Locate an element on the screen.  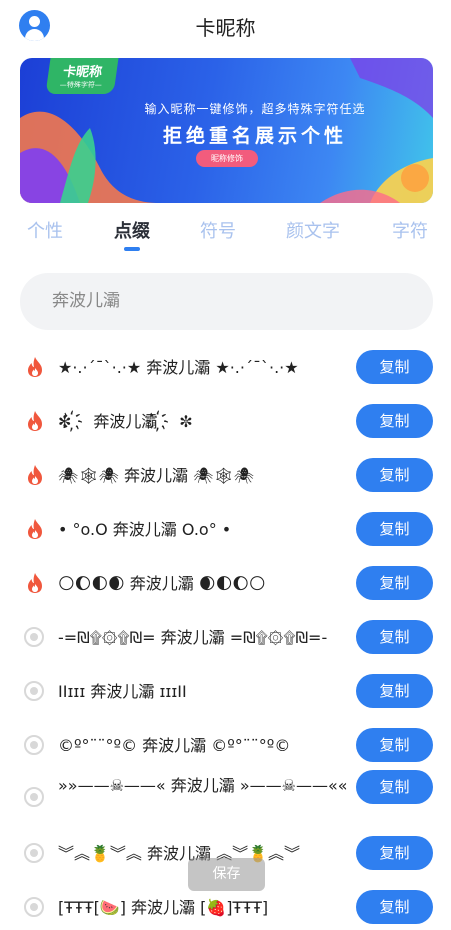
banner-headline: 拒绝重名展示个性 is located at coordinates (254, 136).